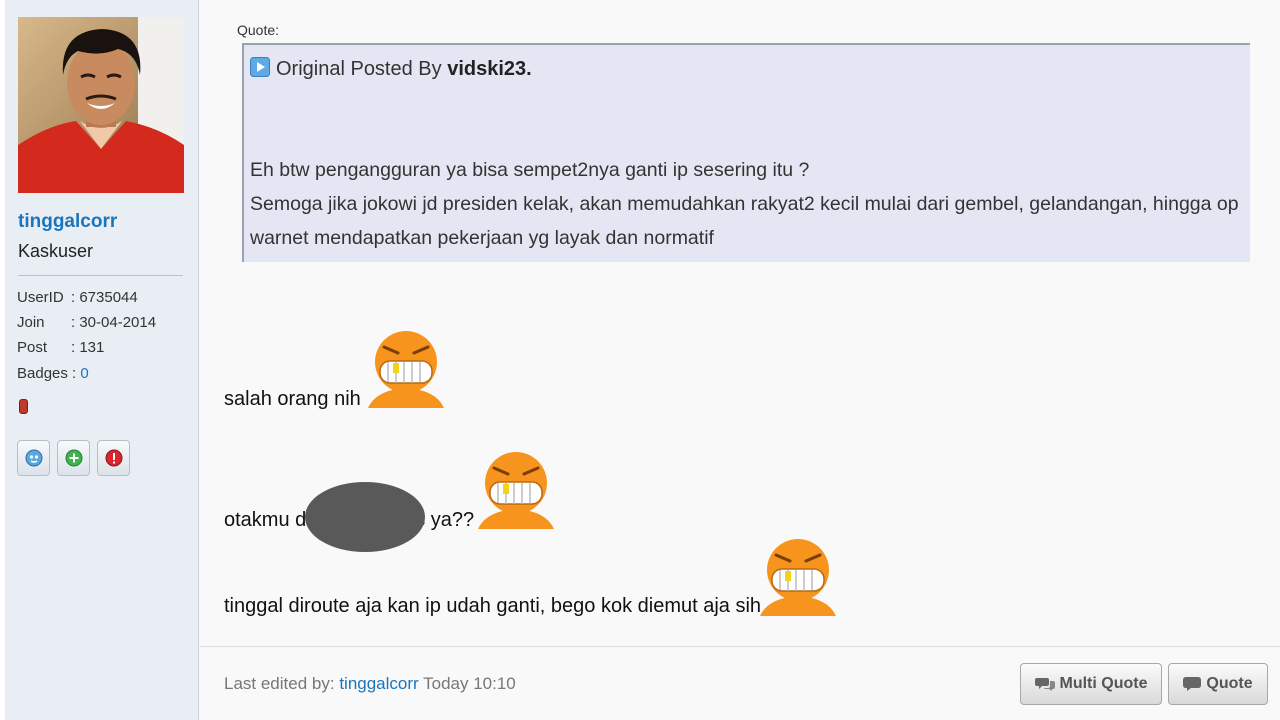 This screenshot has height=720, width=1280. I want to click on multi-quote-button: Multi Quote, so click(1091, 684).